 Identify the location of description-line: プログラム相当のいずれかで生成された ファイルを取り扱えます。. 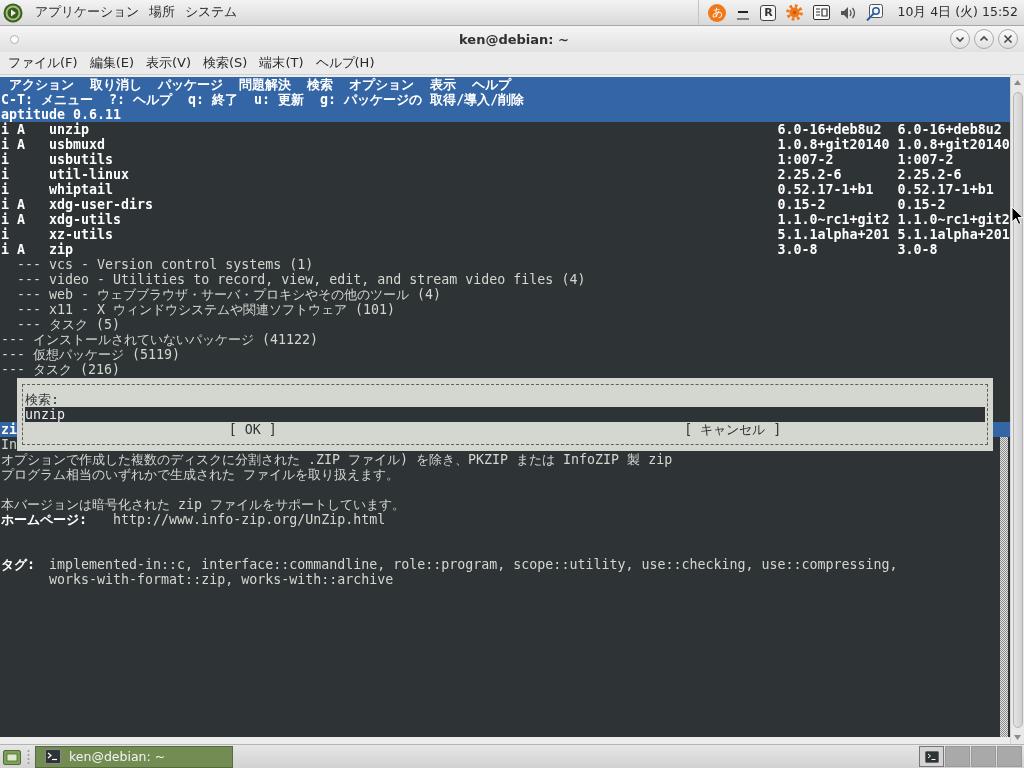
(200, 474).